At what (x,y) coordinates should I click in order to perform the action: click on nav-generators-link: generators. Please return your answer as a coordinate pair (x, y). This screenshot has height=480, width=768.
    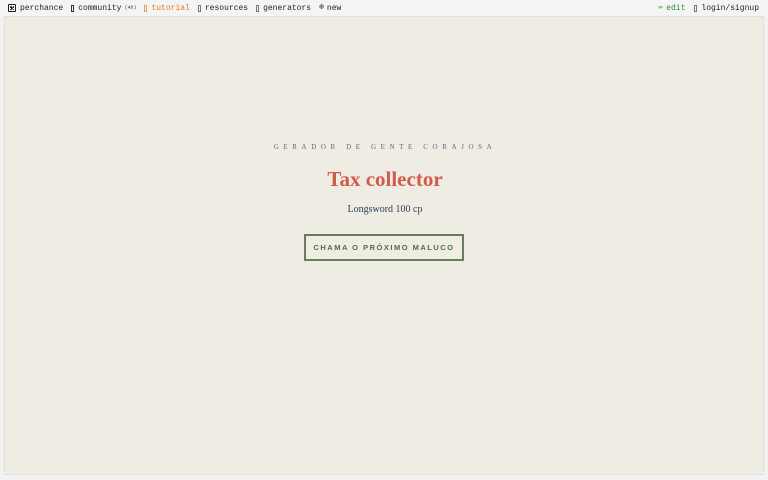
    Looking at the image, I should click on (283, 8).